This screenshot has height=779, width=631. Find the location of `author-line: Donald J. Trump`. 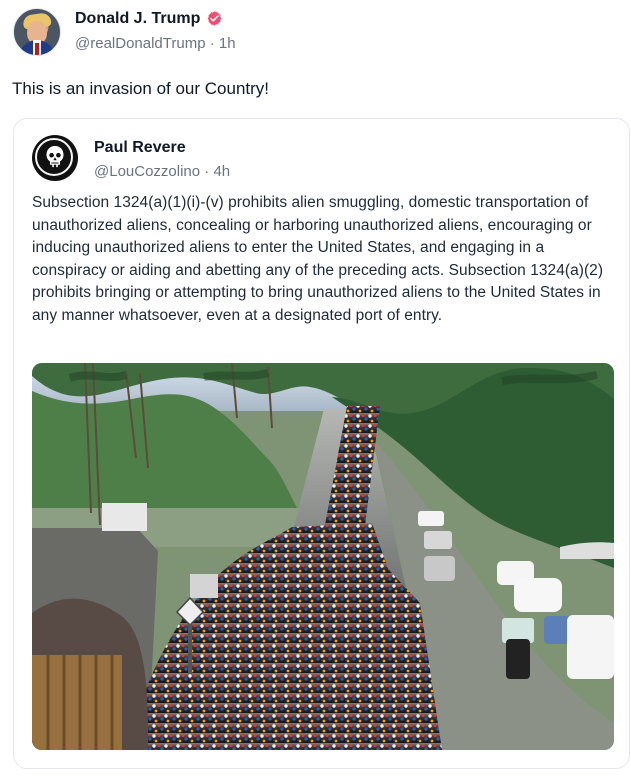

author-line: Donald J. Trump is located at coordinates (155, 19).